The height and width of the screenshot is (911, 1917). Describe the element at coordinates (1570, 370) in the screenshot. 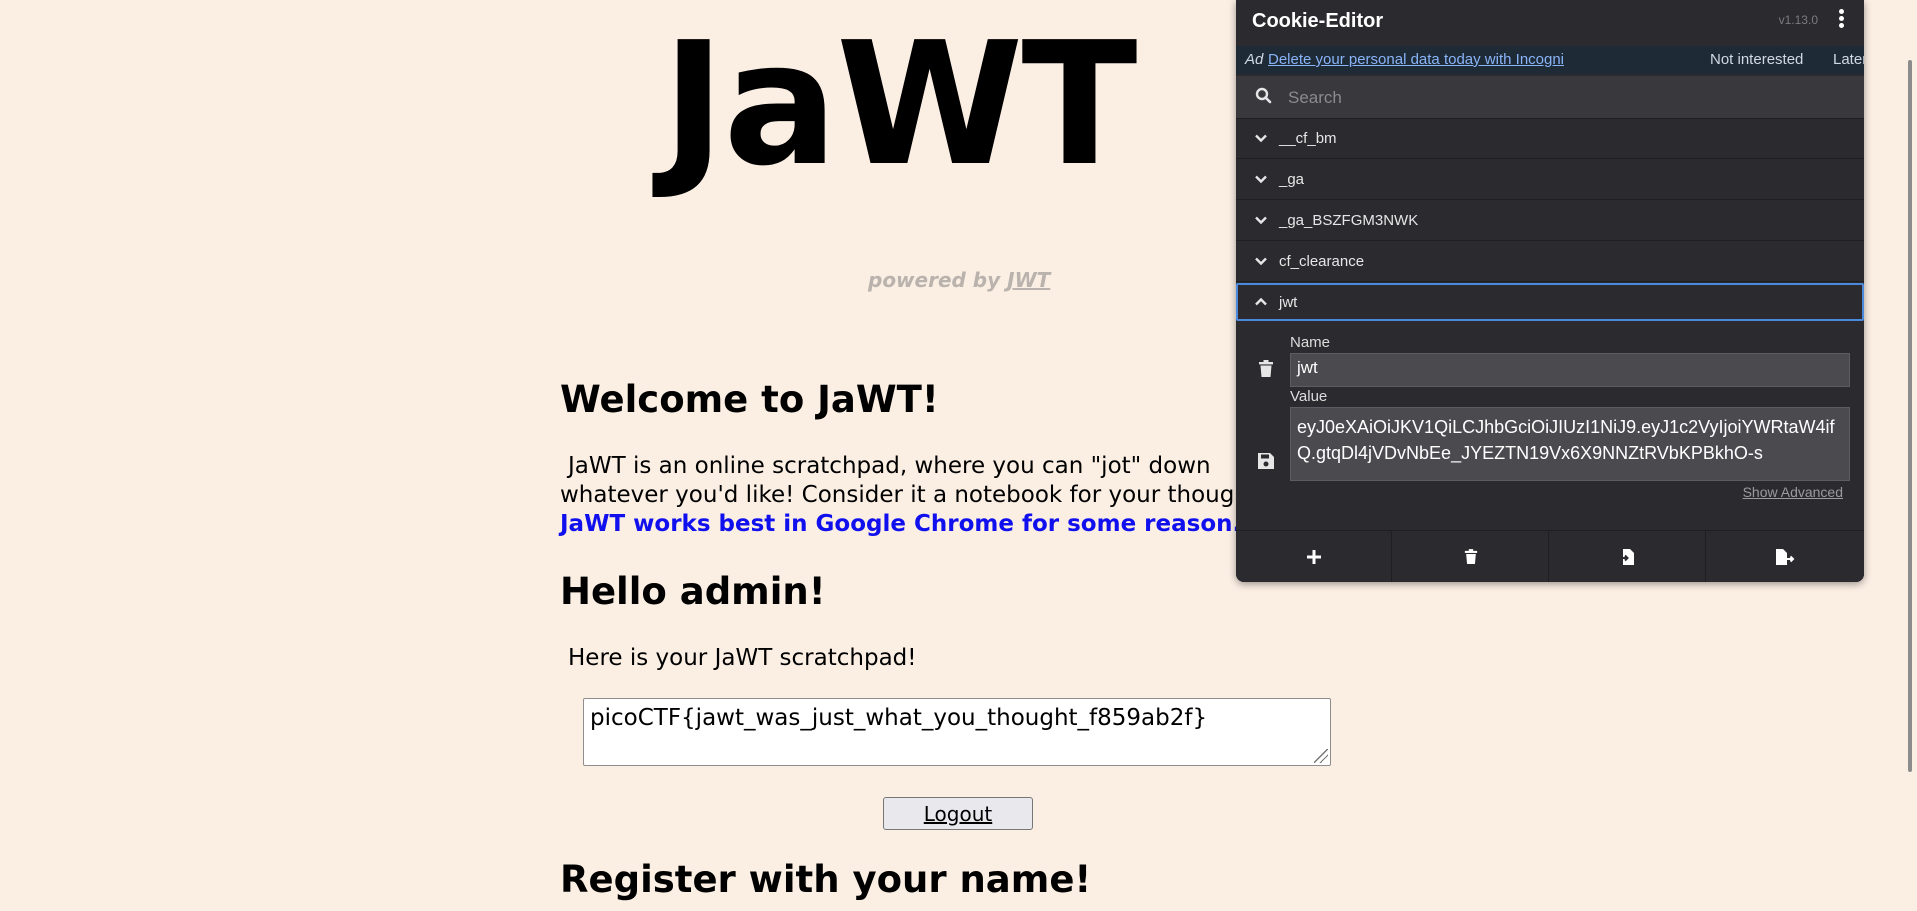

I see `cookie-name-field: jwt` at that location.